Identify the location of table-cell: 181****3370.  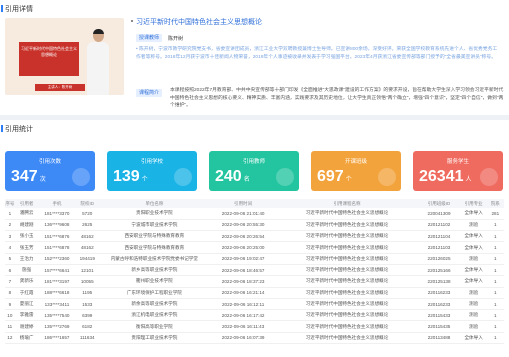
(57, 214).